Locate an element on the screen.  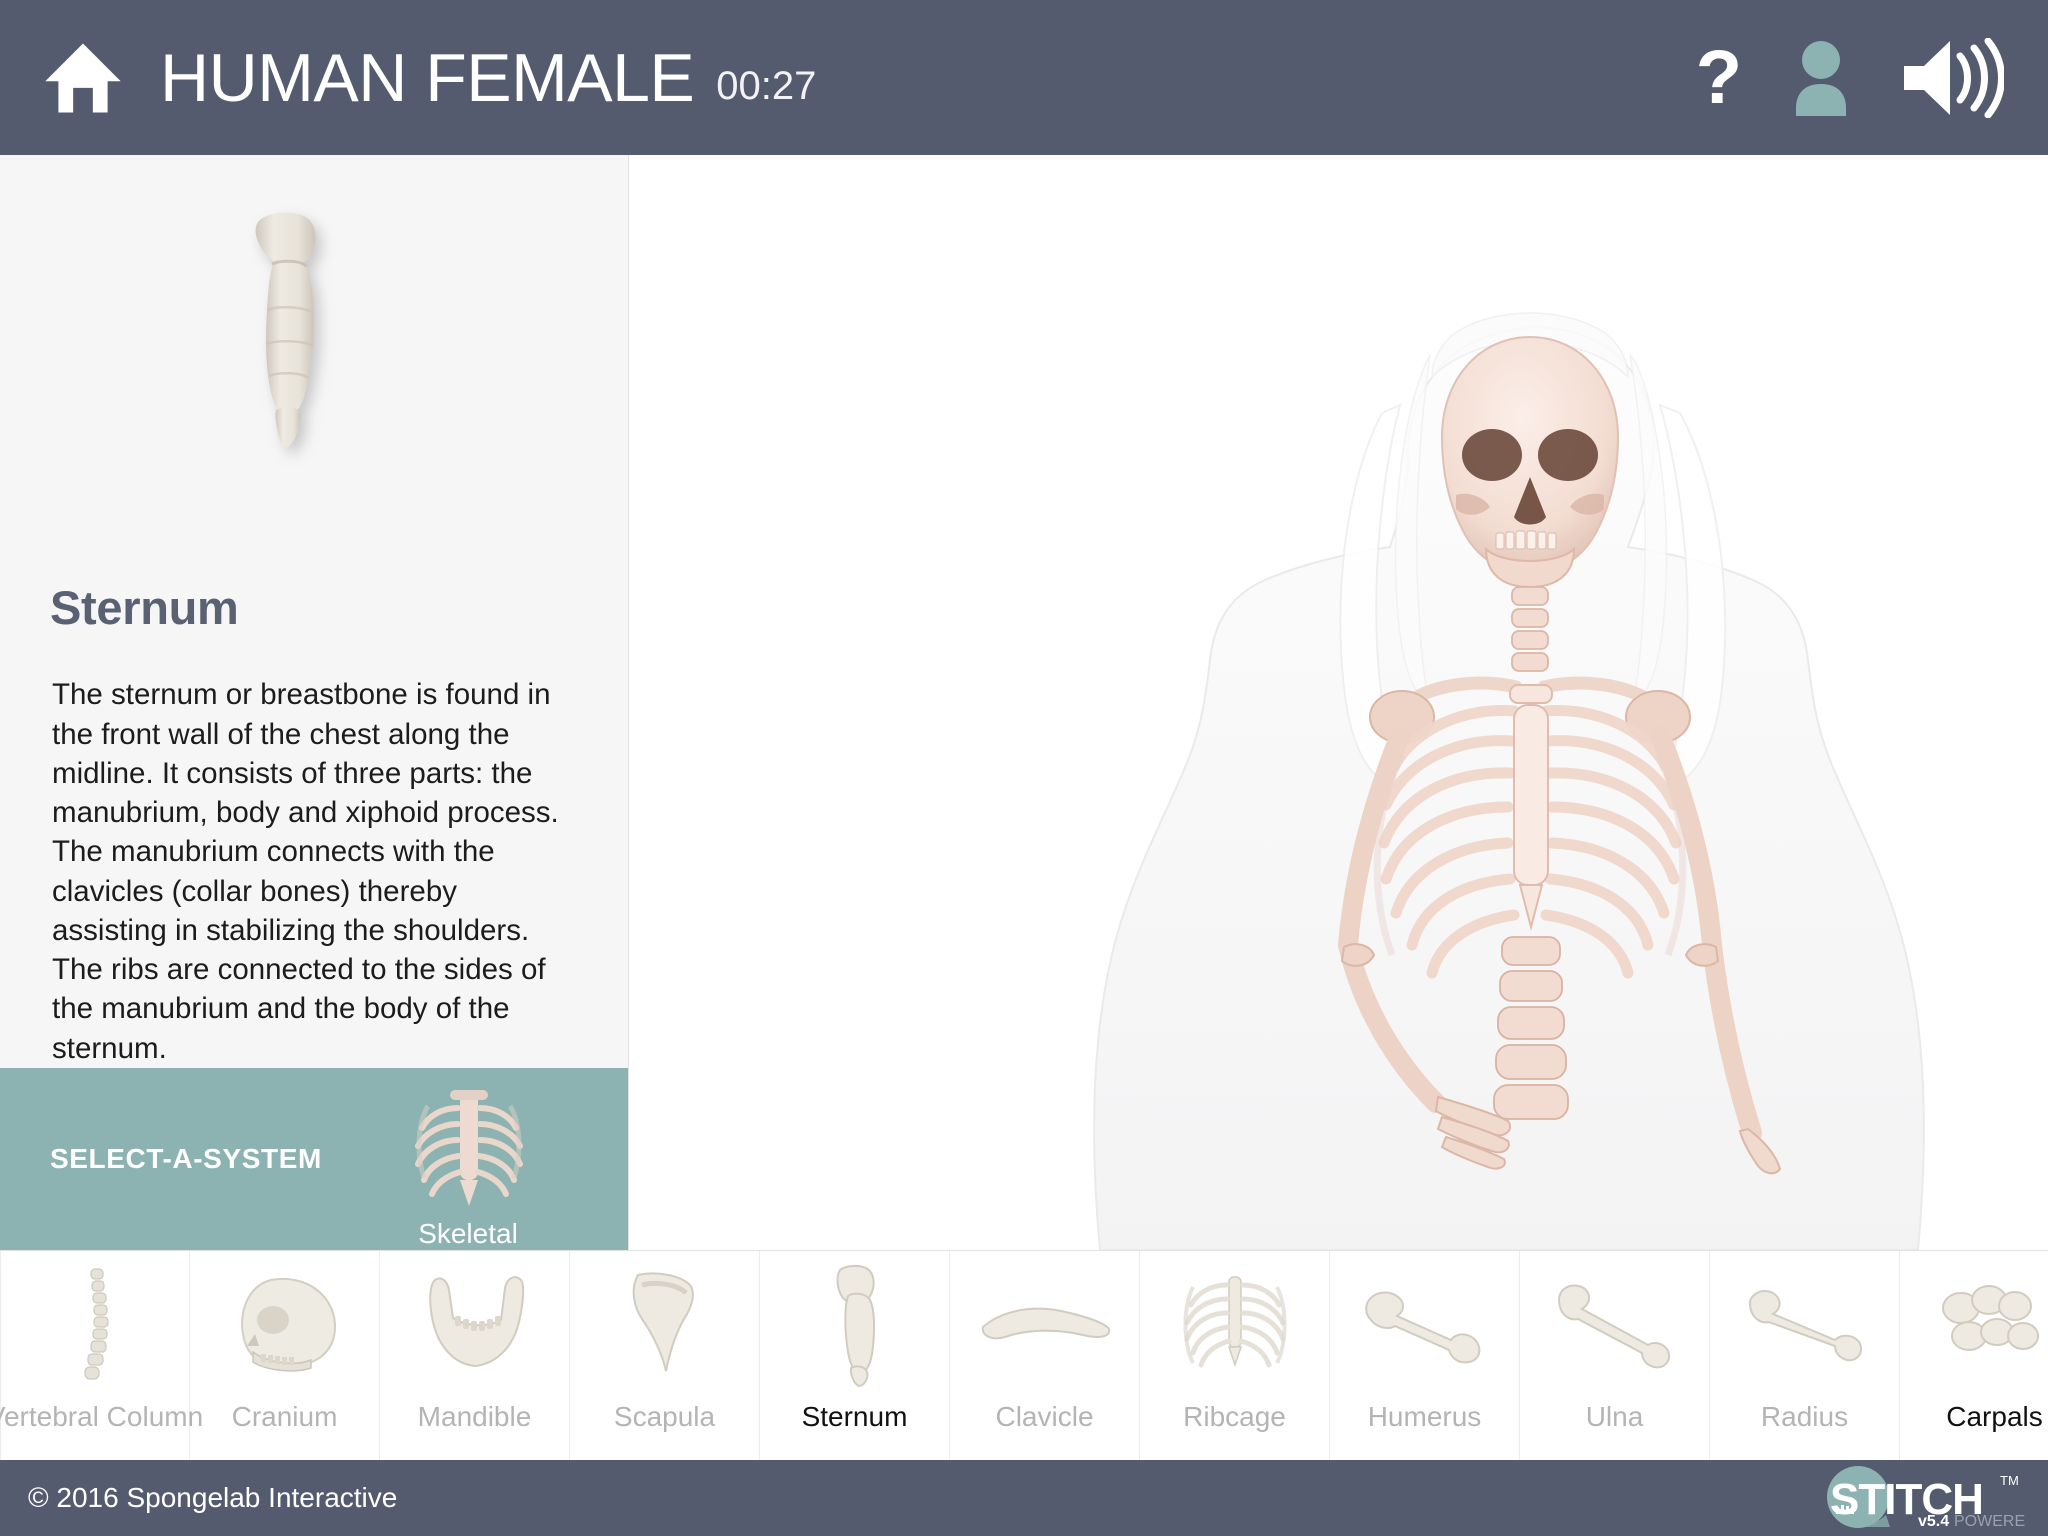
clavicle-thumbnail is located at coordinates (1044, 1325).